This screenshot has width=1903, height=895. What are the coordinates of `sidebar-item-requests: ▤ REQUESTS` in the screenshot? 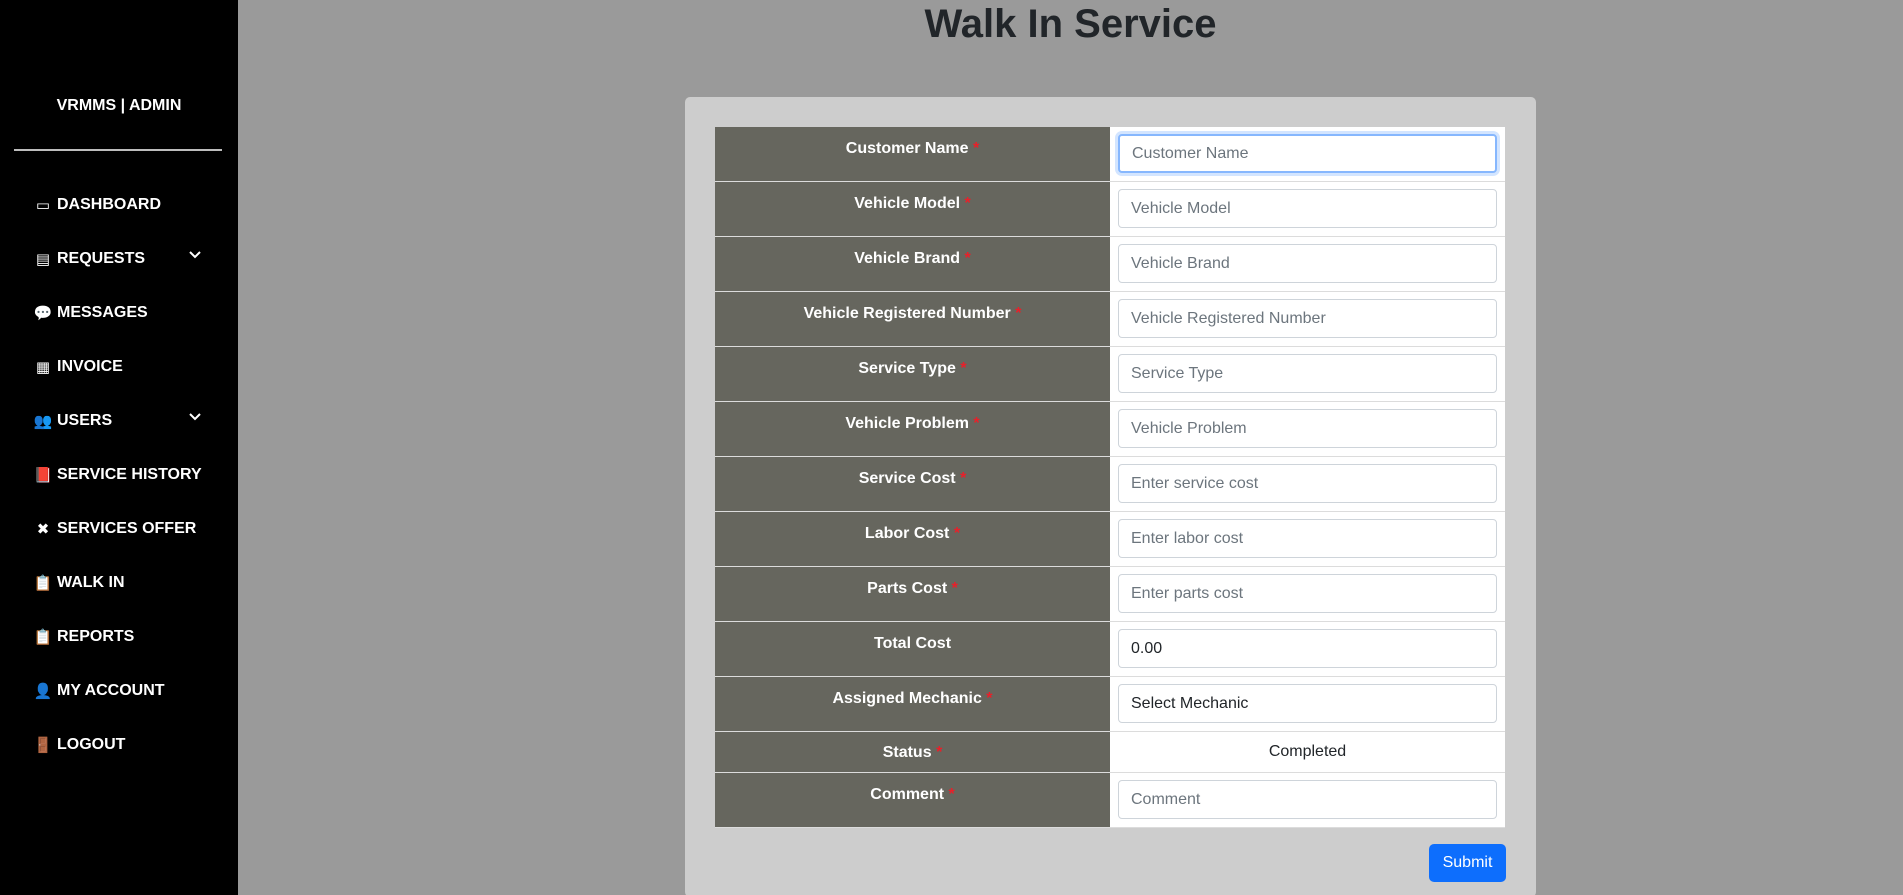 It's located at (119, 259).